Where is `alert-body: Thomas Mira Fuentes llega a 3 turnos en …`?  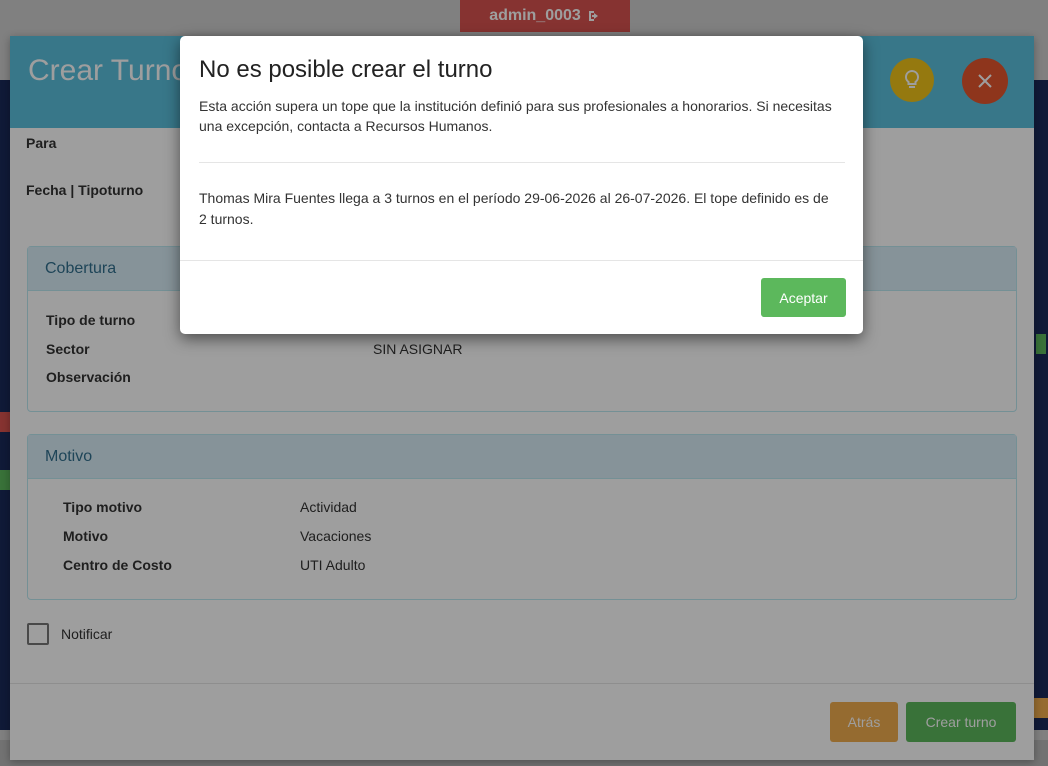 alert-body: Thomas Mira Fuentes llega a 3 turnos en … is located at coordinates (514, 208).